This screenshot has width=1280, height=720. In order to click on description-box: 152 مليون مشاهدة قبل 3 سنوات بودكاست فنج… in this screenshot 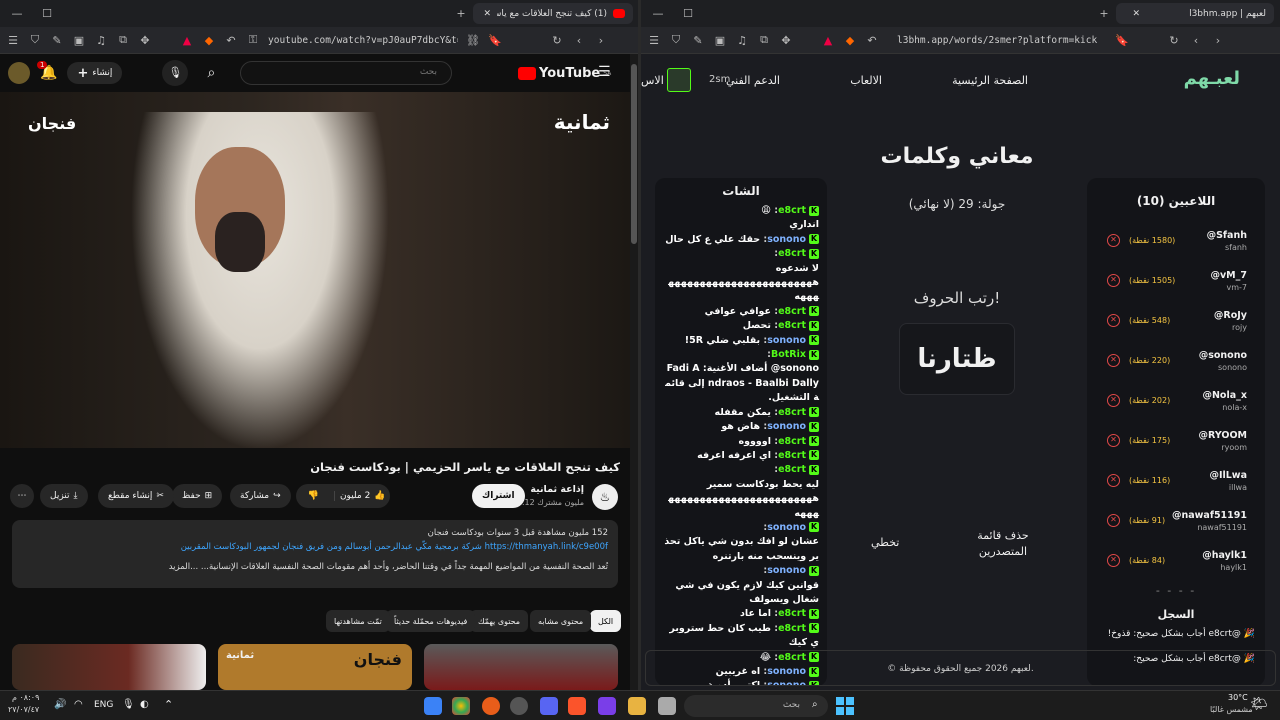, I will do `click(315, 554)`.